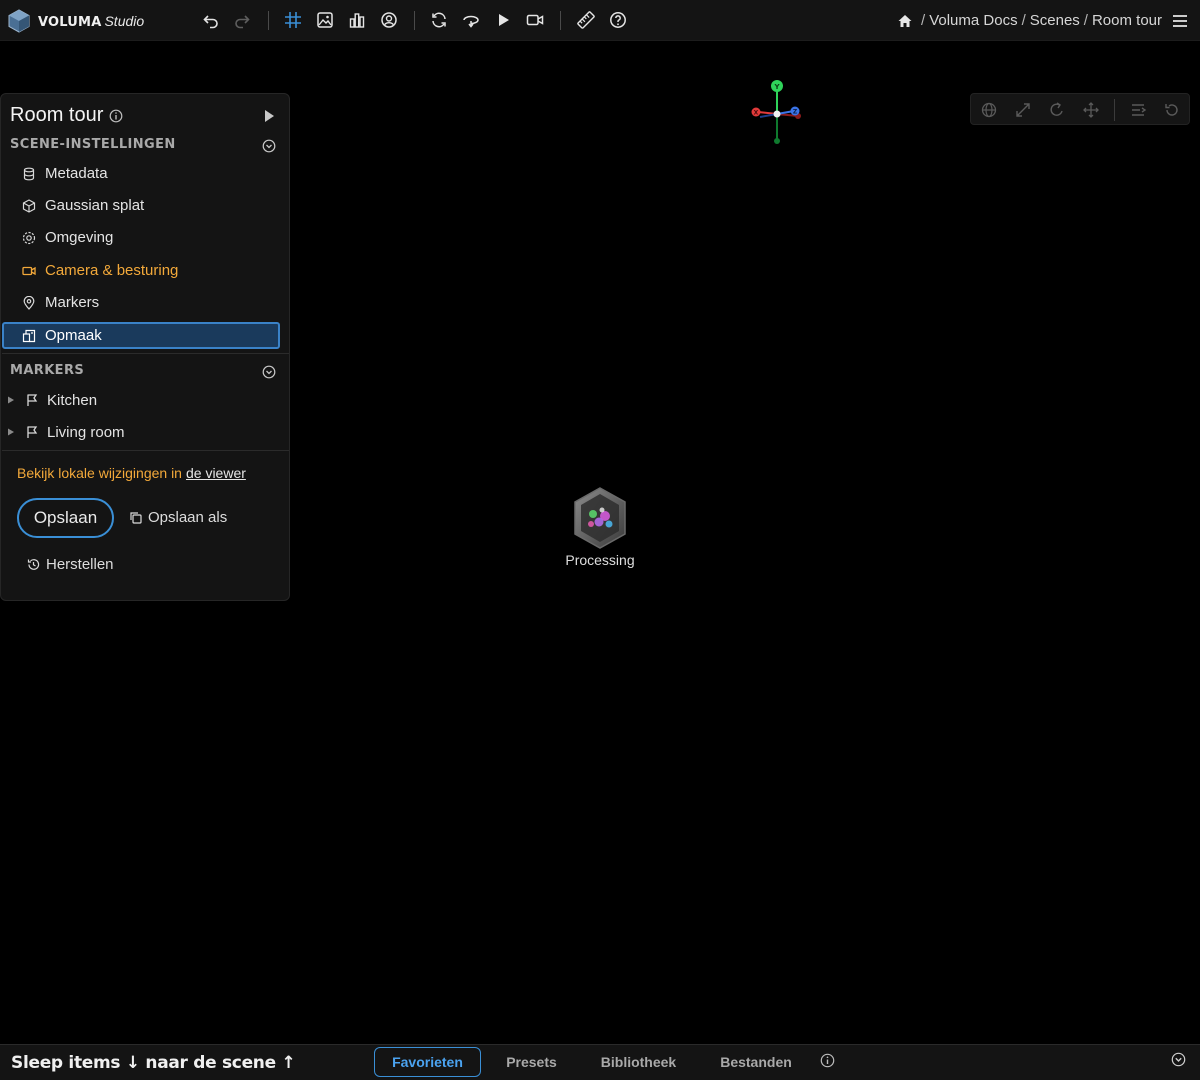 The width and height of the screenshot is (1200, 1080). What do you see at coordinates (389, 20) in the screenshot?
I see `avatar-icon` at bounding box center [389, 20].